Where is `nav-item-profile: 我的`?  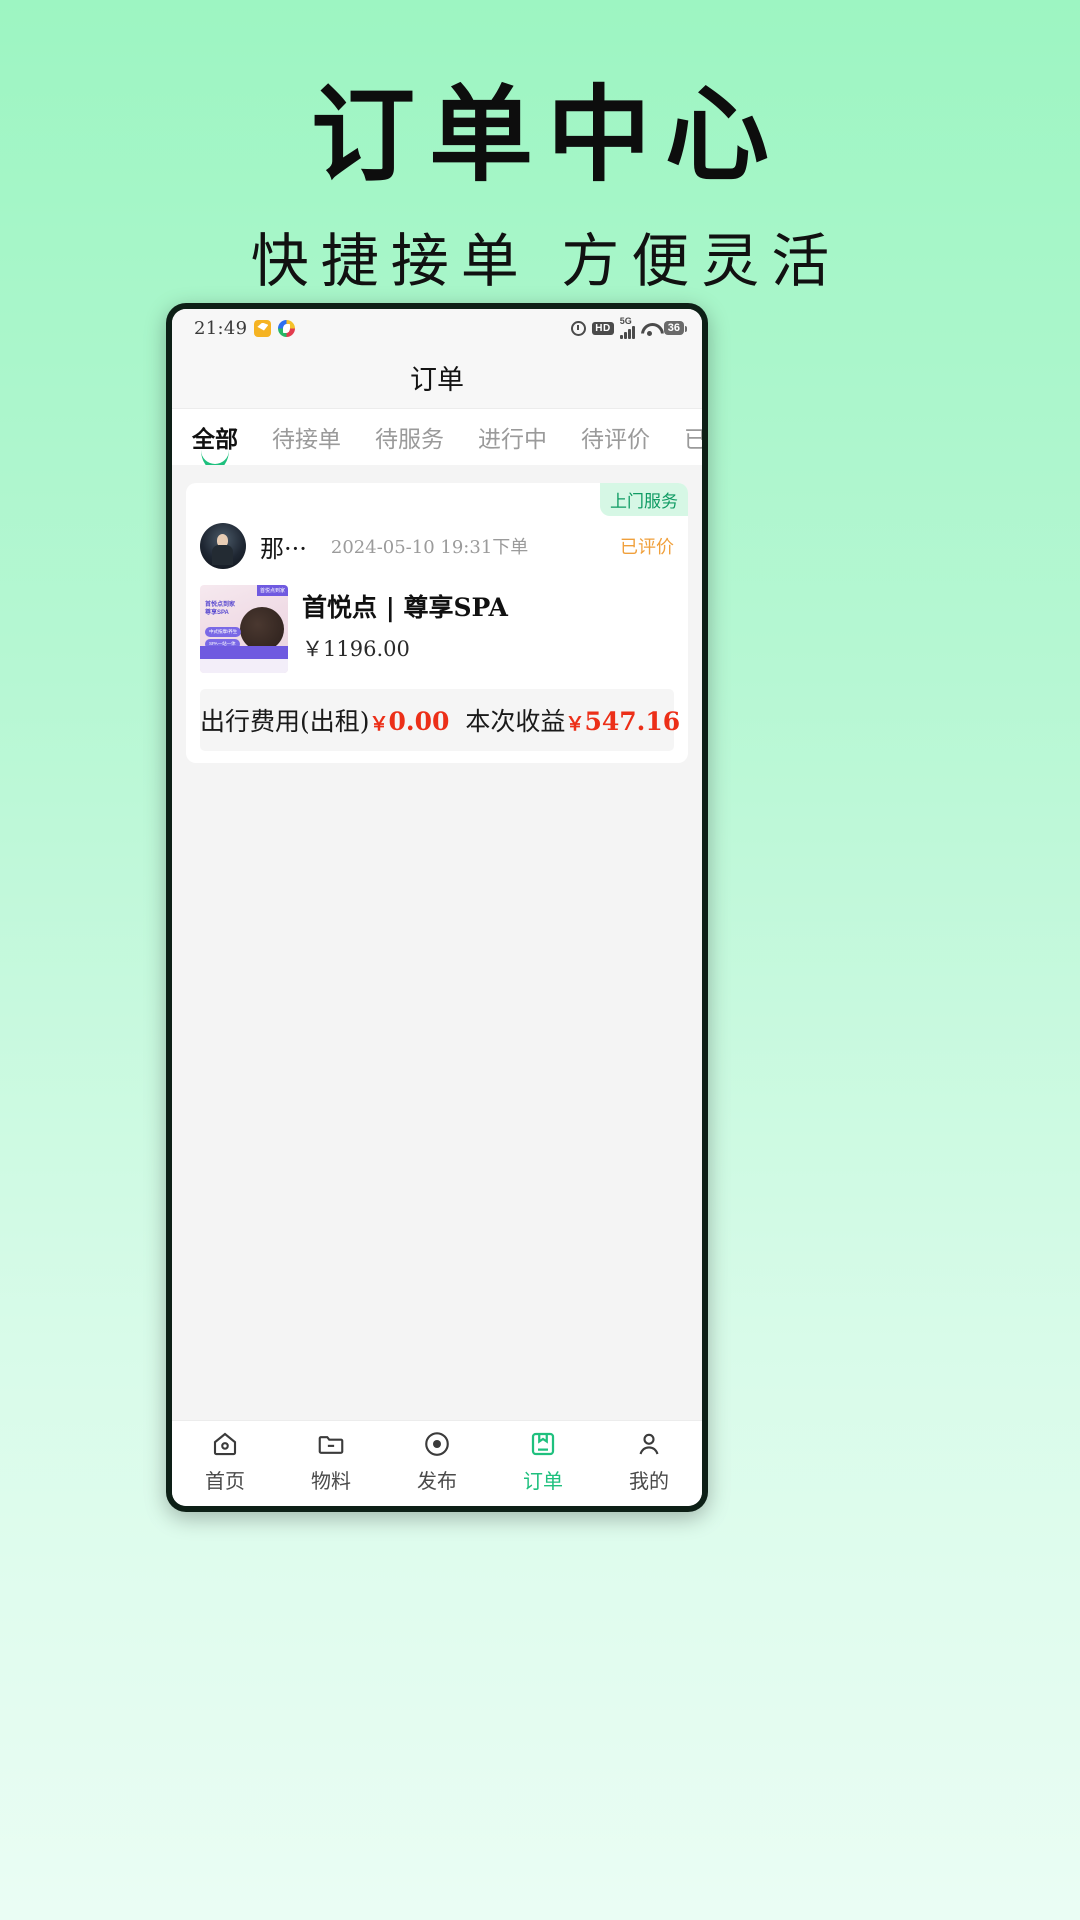
nav-item-profile: 我的 is located at coordinates (649, 1461).